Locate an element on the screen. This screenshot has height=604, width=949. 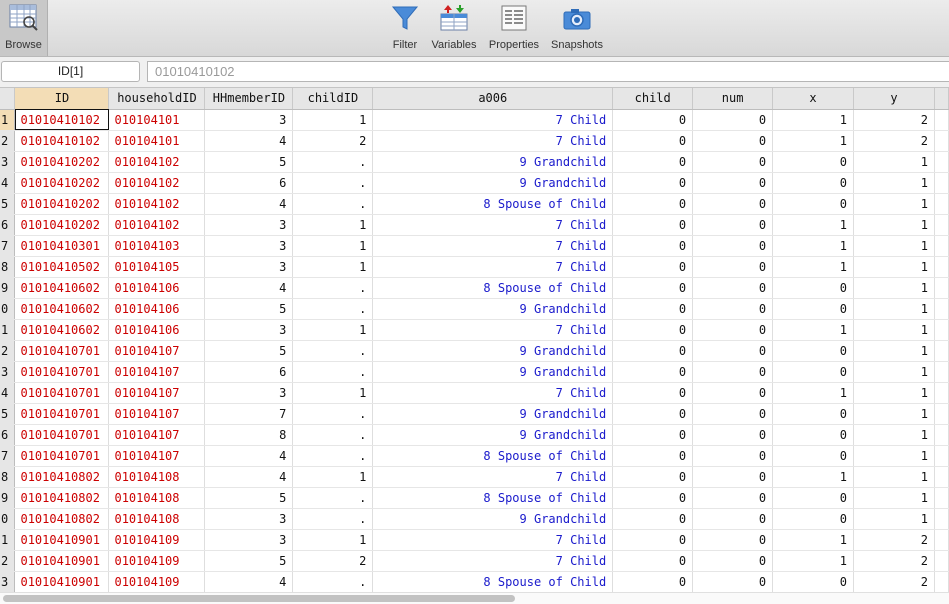
cell-id: 01010410701 is located at coordinates (62, 414).